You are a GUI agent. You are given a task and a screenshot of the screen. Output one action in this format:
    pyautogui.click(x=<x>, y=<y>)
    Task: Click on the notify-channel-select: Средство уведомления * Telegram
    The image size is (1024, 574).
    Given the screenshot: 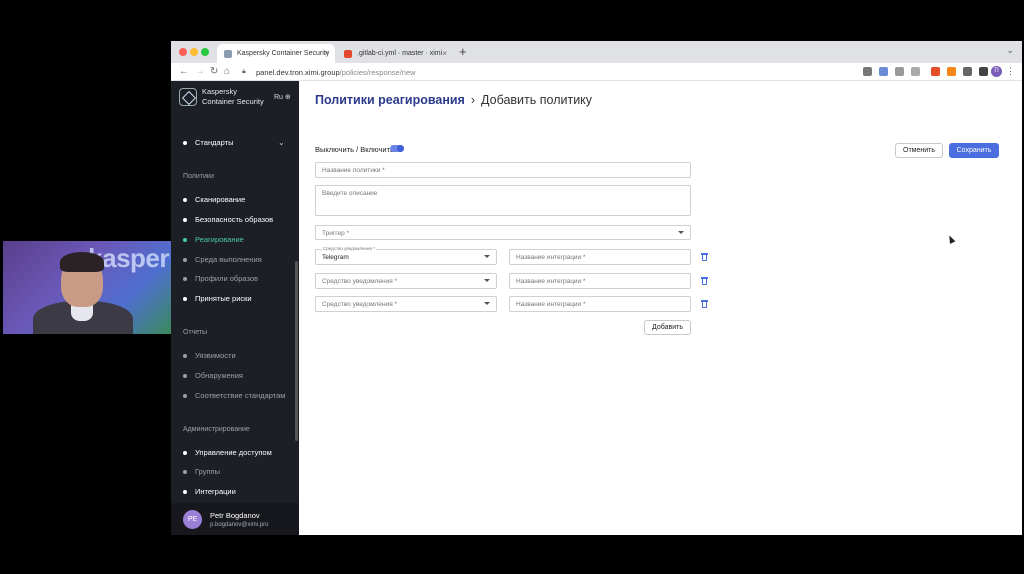 What is the action you would take?
    pyautogui.click(x=406, y=255)
    